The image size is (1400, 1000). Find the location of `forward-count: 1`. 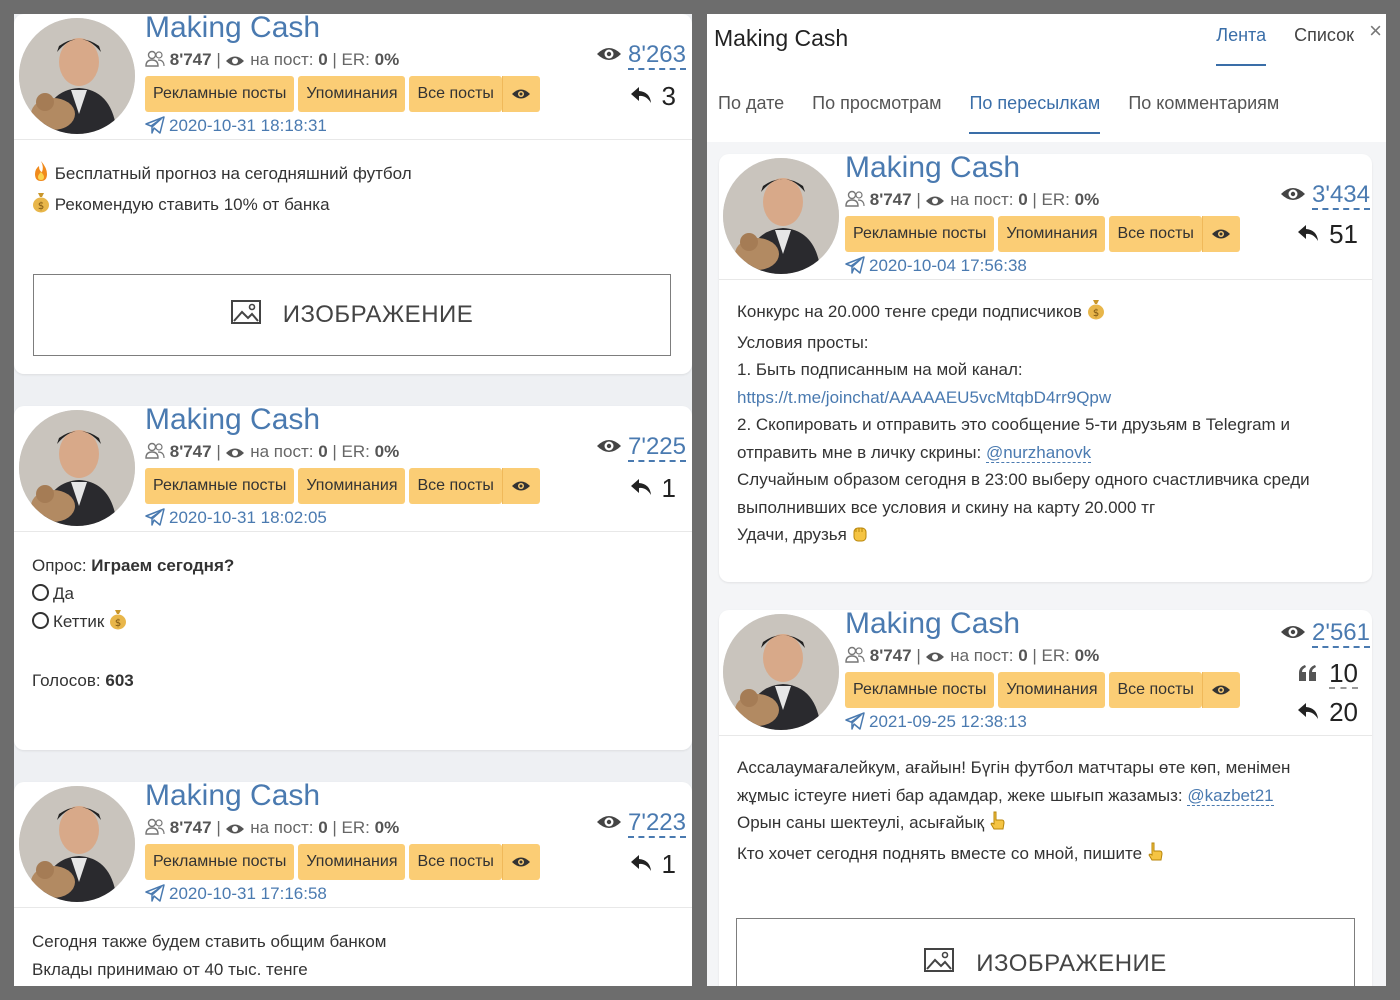

forward-count: 1 is located at coordinates (653, 863).